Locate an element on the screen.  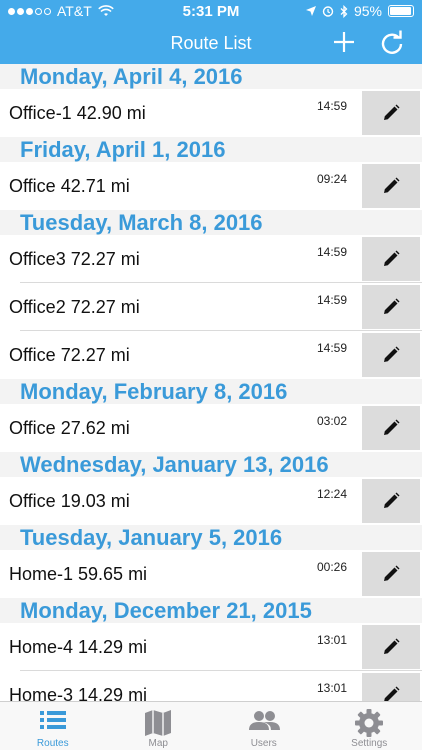
tab-map: Map is located at coordinates (159, 726).